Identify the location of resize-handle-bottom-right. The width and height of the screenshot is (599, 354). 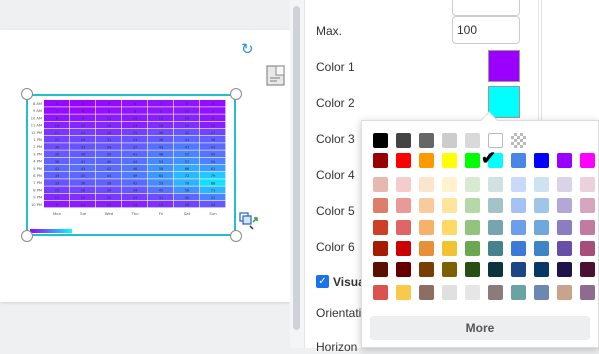
(236, 236).